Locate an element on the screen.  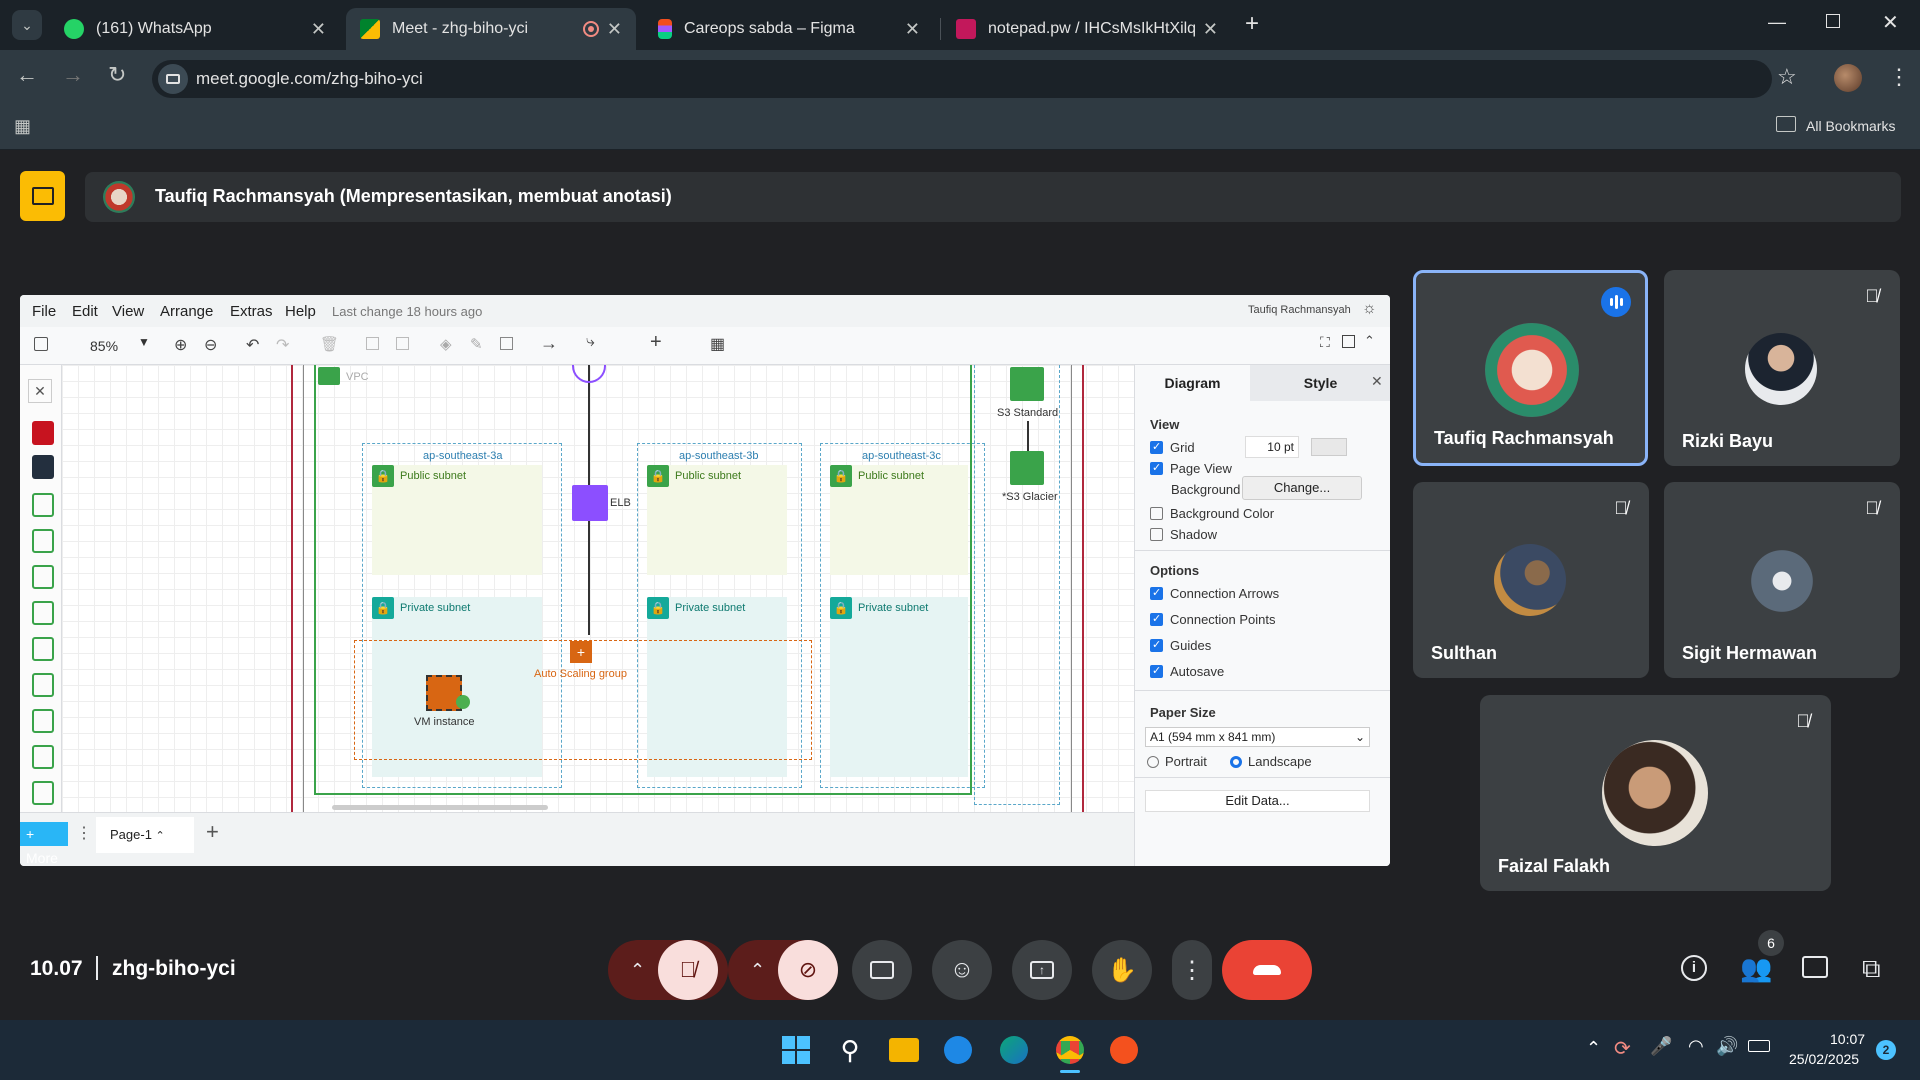
delete-icon: 🗑 is located at coordinates (329, 344).